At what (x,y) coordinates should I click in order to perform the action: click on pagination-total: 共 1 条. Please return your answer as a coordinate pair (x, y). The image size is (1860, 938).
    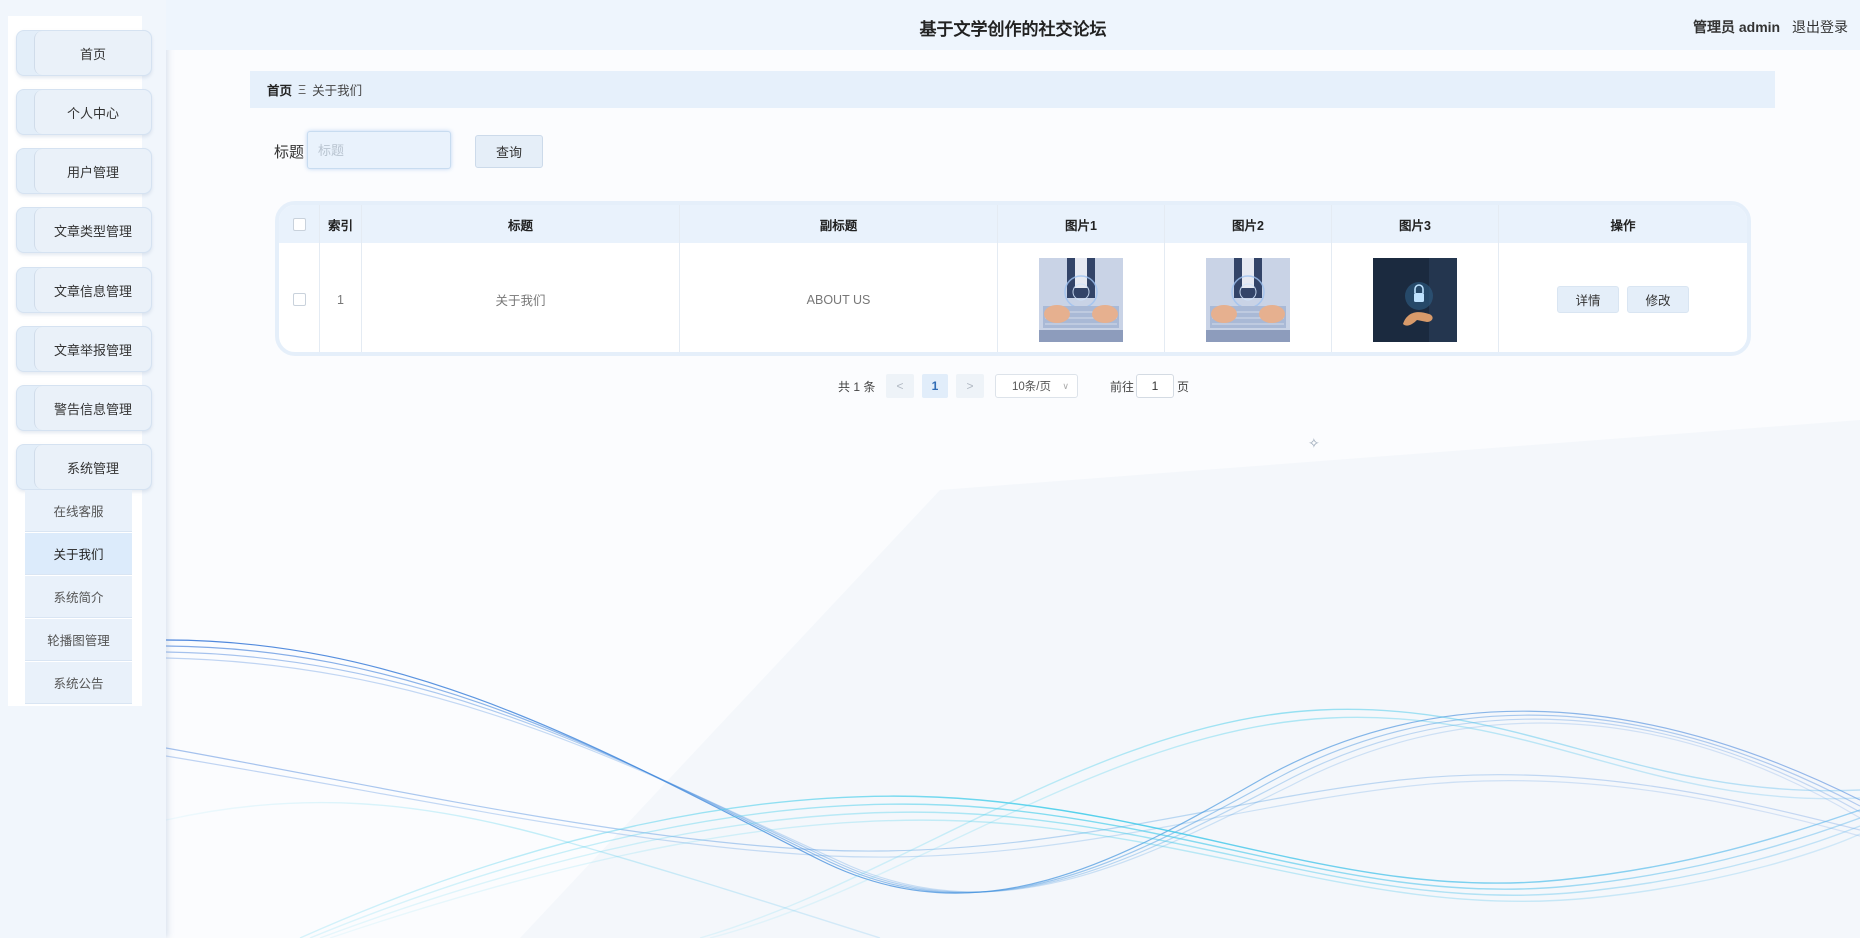
    Looking at the image, I should click on (857, 386).